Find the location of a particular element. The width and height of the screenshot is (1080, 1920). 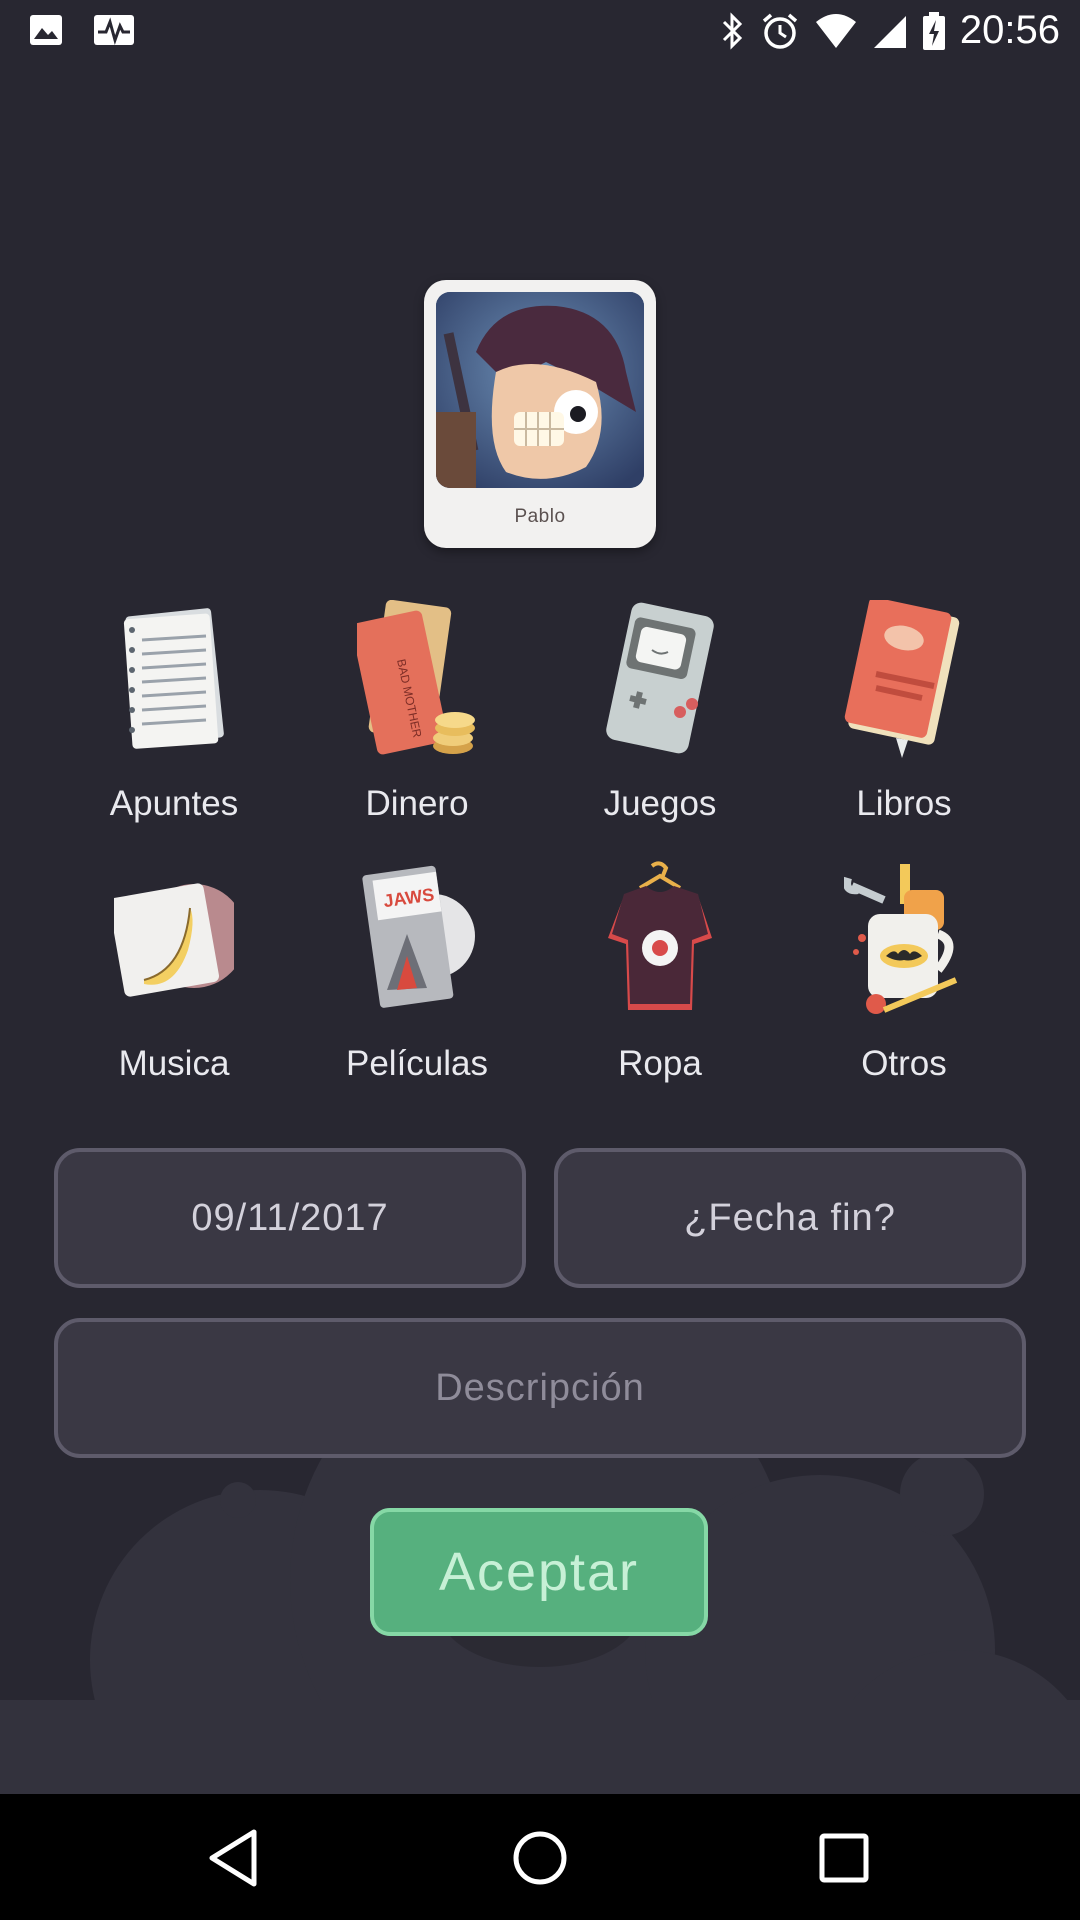

avatar is located at coordinates (540, 390).